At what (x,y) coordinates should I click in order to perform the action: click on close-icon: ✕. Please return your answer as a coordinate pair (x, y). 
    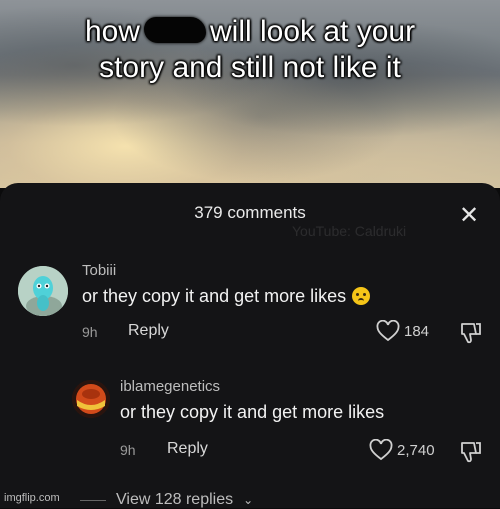
    Looking at the image, I should click on (469, 215).